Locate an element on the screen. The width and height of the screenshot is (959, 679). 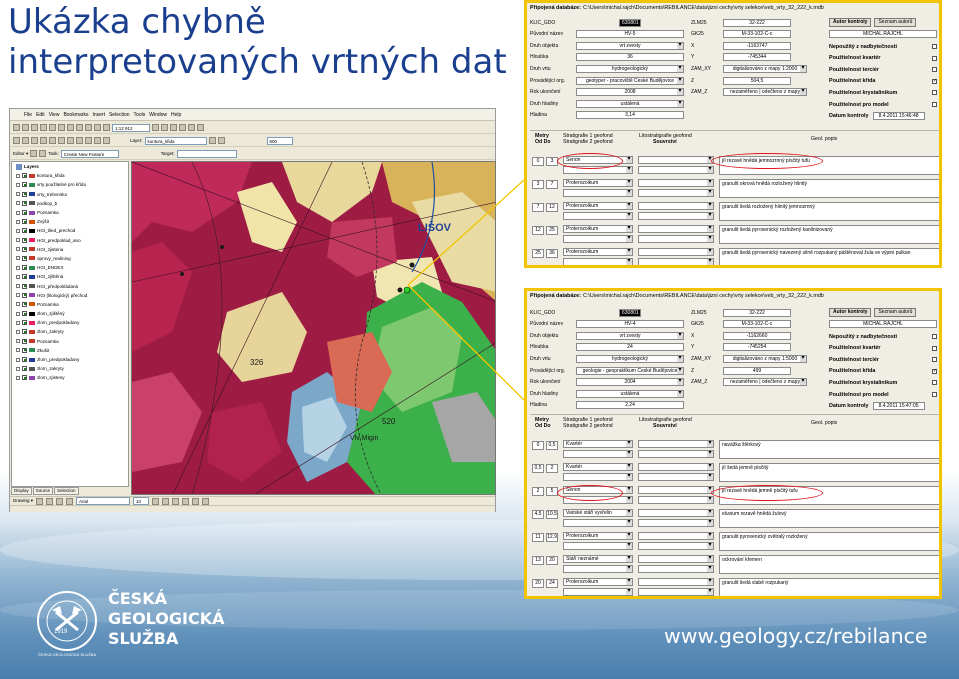
geol-description: navážka štěrkový is located at coordinates (829, 449).